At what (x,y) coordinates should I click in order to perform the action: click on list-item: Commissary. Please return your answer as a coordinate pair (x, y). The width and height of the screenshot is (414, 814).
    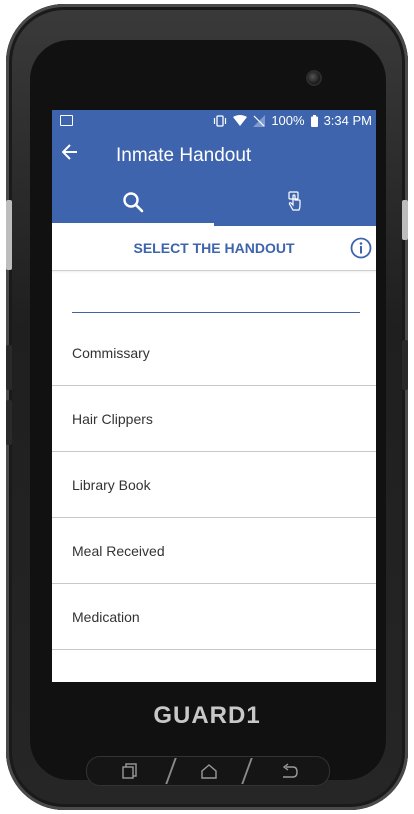
    Looking at the image, I should click on (214, 353).